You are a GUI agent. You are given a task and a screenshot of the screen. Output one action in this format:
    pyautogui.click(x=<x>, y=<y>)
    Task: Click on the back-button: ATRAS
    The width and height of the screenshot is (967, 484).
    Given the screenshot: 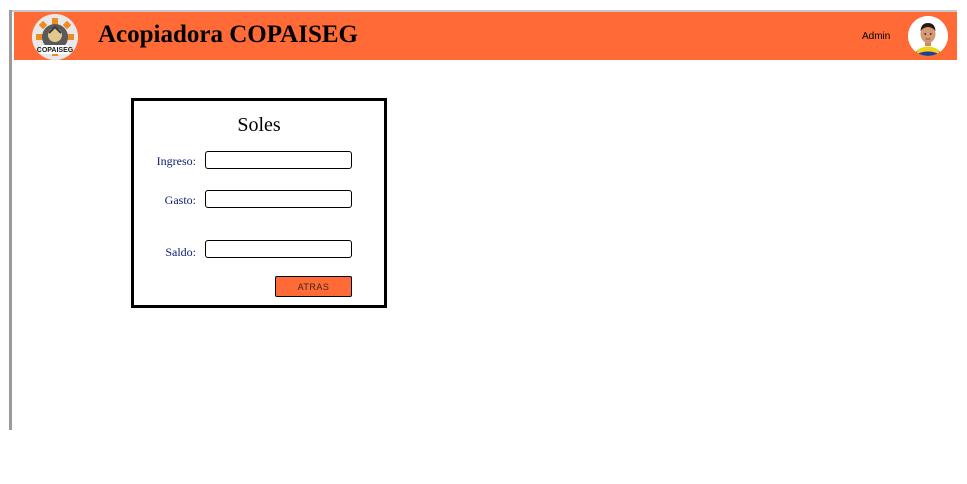 What is the action you would take?
    pyautogui.click(x=313, y=286)
    